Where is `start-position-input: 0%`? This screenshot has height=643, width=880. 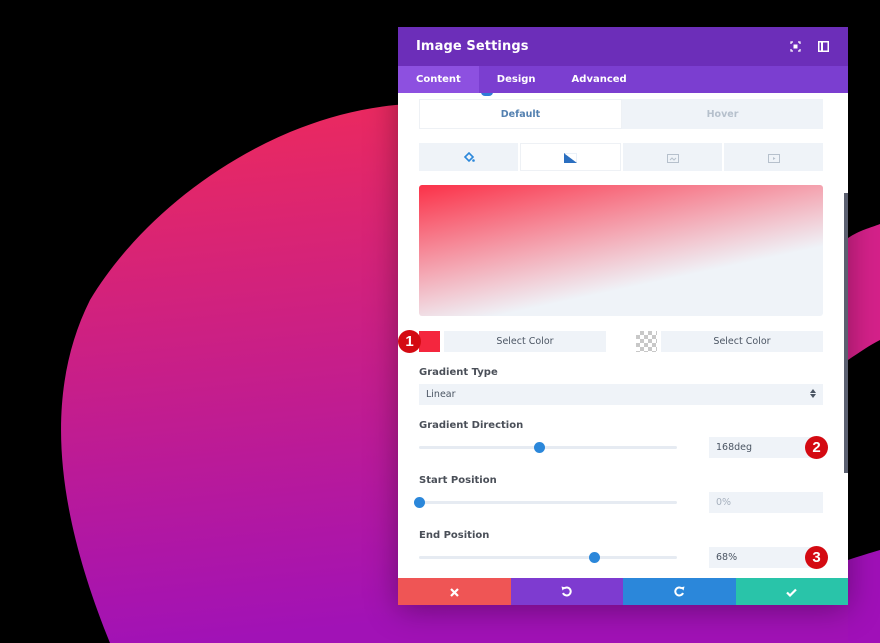
start-position-input: 0% is located at coordinates (766, 502).